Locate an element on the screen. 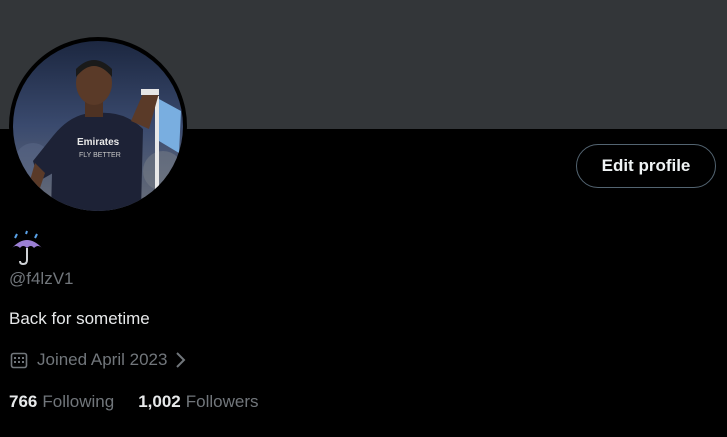  calendar-icon is located at coordinates (19, 360).